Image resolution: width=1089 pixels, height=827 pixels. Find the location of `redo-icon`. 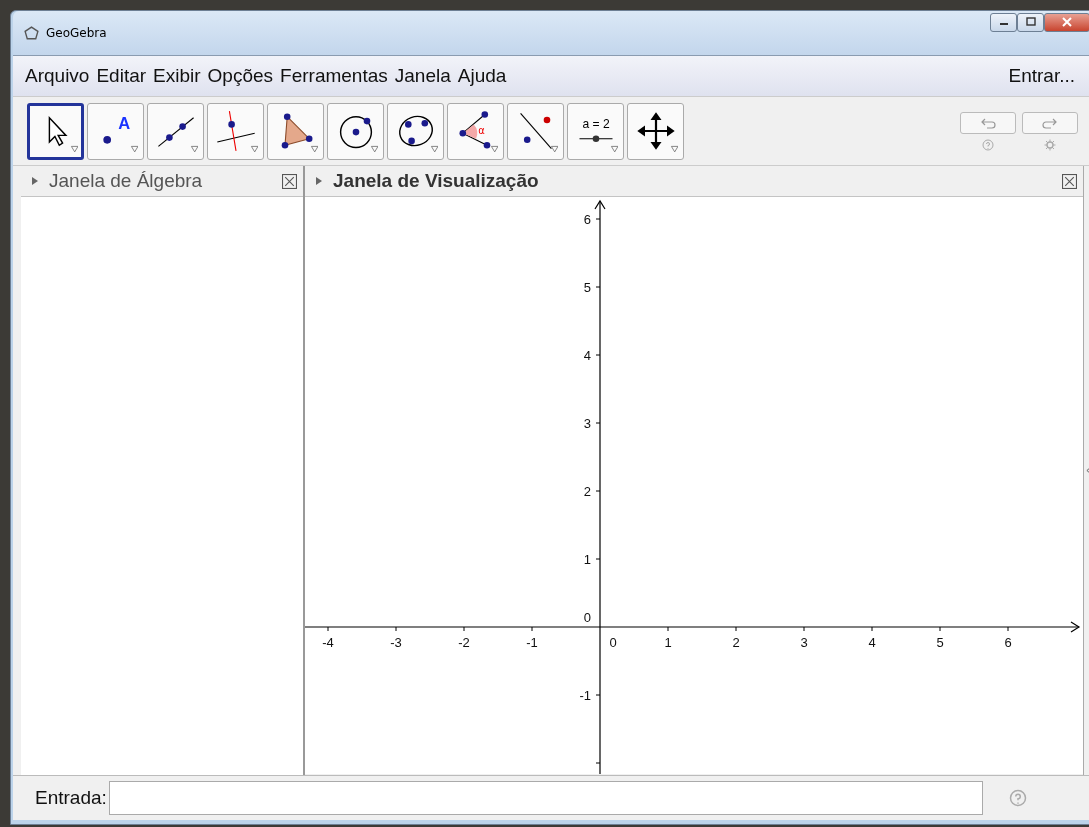

redo-icon is located at coordinates (1050, 122).